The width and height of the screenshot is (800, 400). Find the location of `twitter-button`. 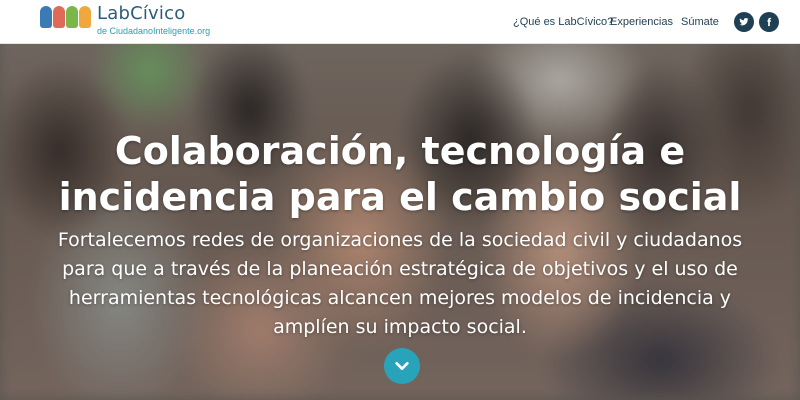

twitter-button is located at coordinates (744, 22).